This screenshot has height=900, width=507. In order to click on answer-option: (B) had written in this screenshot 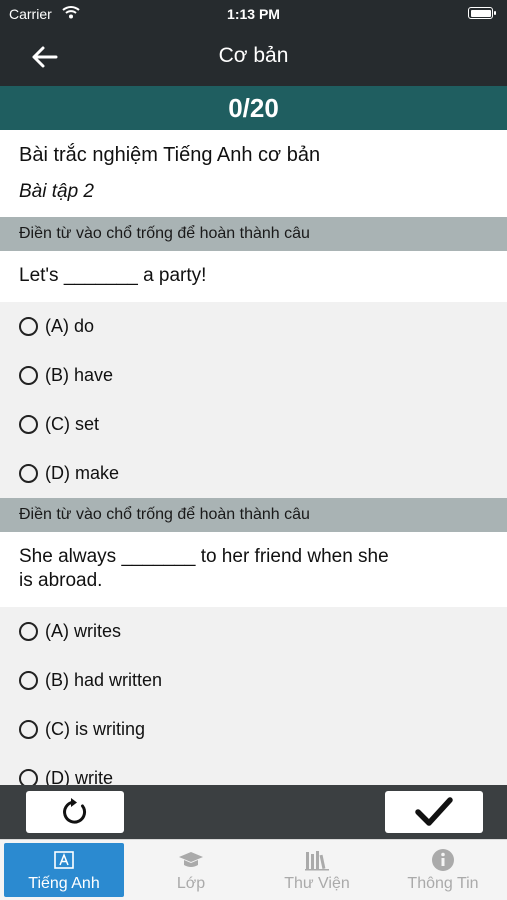, I will do `click(253, 680)`.